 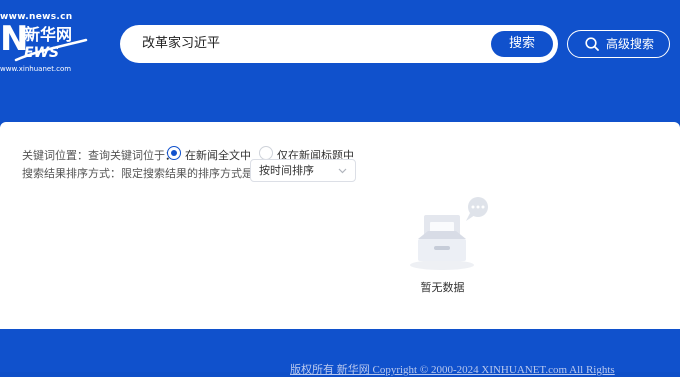 What do you see at coordinates (592, 44) in the screenshot?
I see `search-icon` at bounding box center [592, 44].